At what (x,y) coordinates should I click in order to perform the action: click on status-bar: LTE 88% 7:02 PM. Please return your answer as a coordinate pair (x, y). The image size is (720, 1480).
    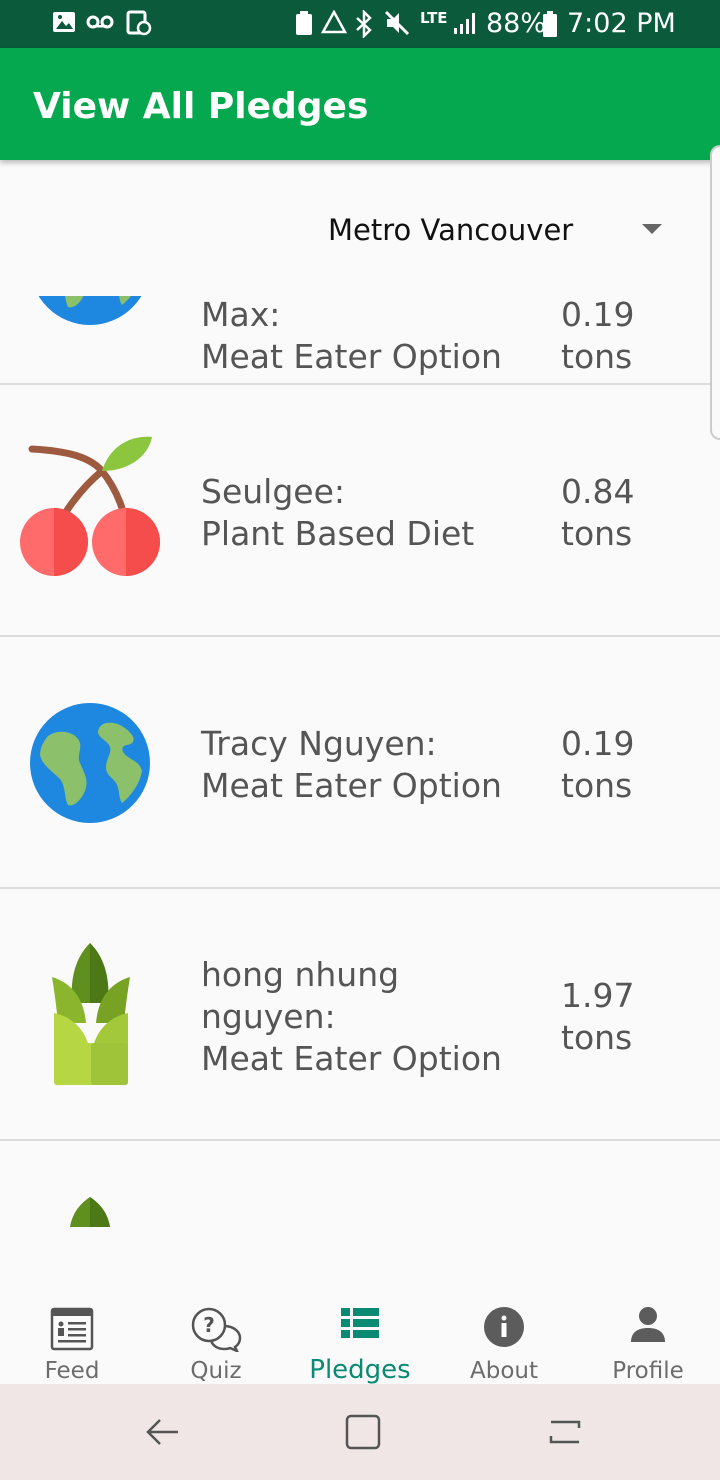
    Looking at the image, I should click on (360, 24).